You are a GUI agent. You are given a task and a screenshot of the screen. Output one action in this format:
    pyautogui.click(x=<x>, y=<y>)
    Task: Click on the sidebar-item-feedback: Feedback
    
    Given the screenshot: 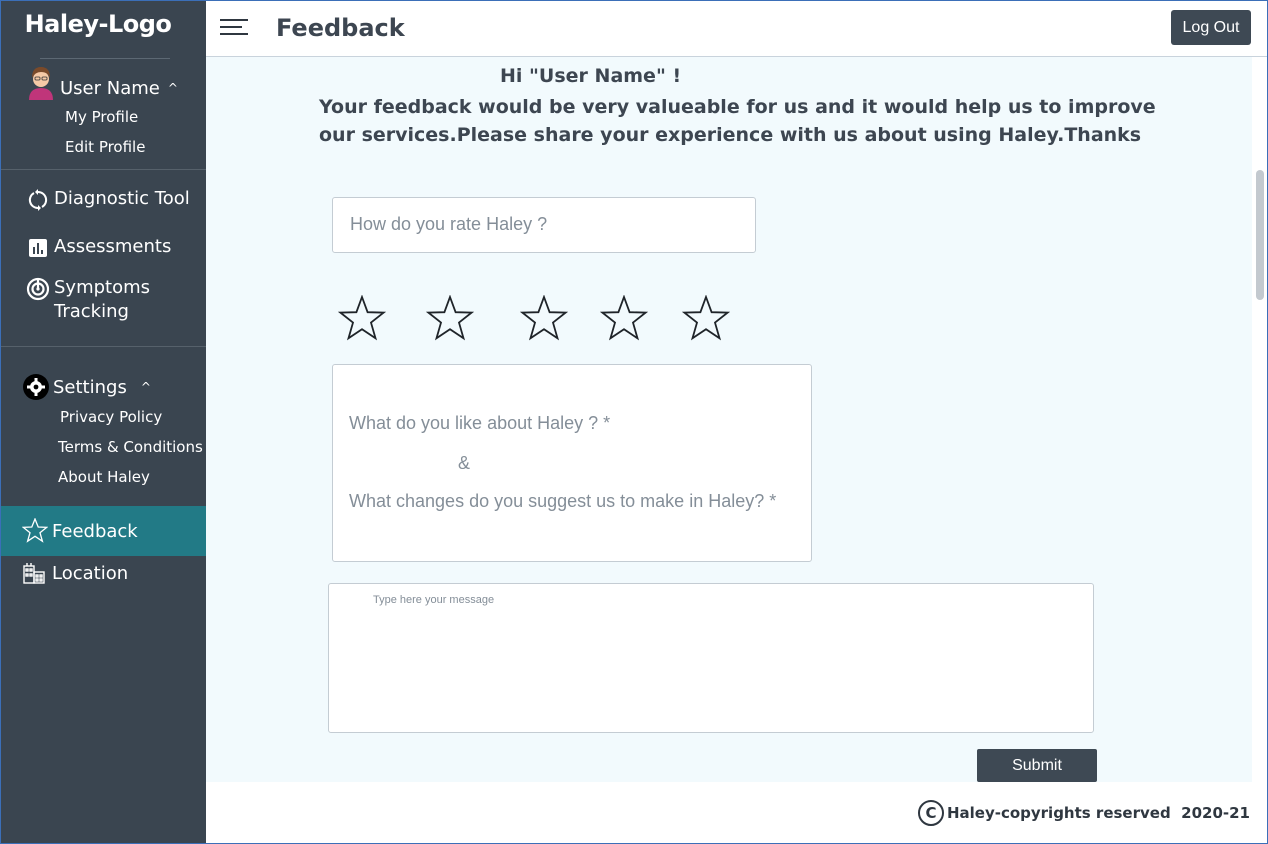 What is the action you would take?
    pyautogui.click(x=103, y=531)
    